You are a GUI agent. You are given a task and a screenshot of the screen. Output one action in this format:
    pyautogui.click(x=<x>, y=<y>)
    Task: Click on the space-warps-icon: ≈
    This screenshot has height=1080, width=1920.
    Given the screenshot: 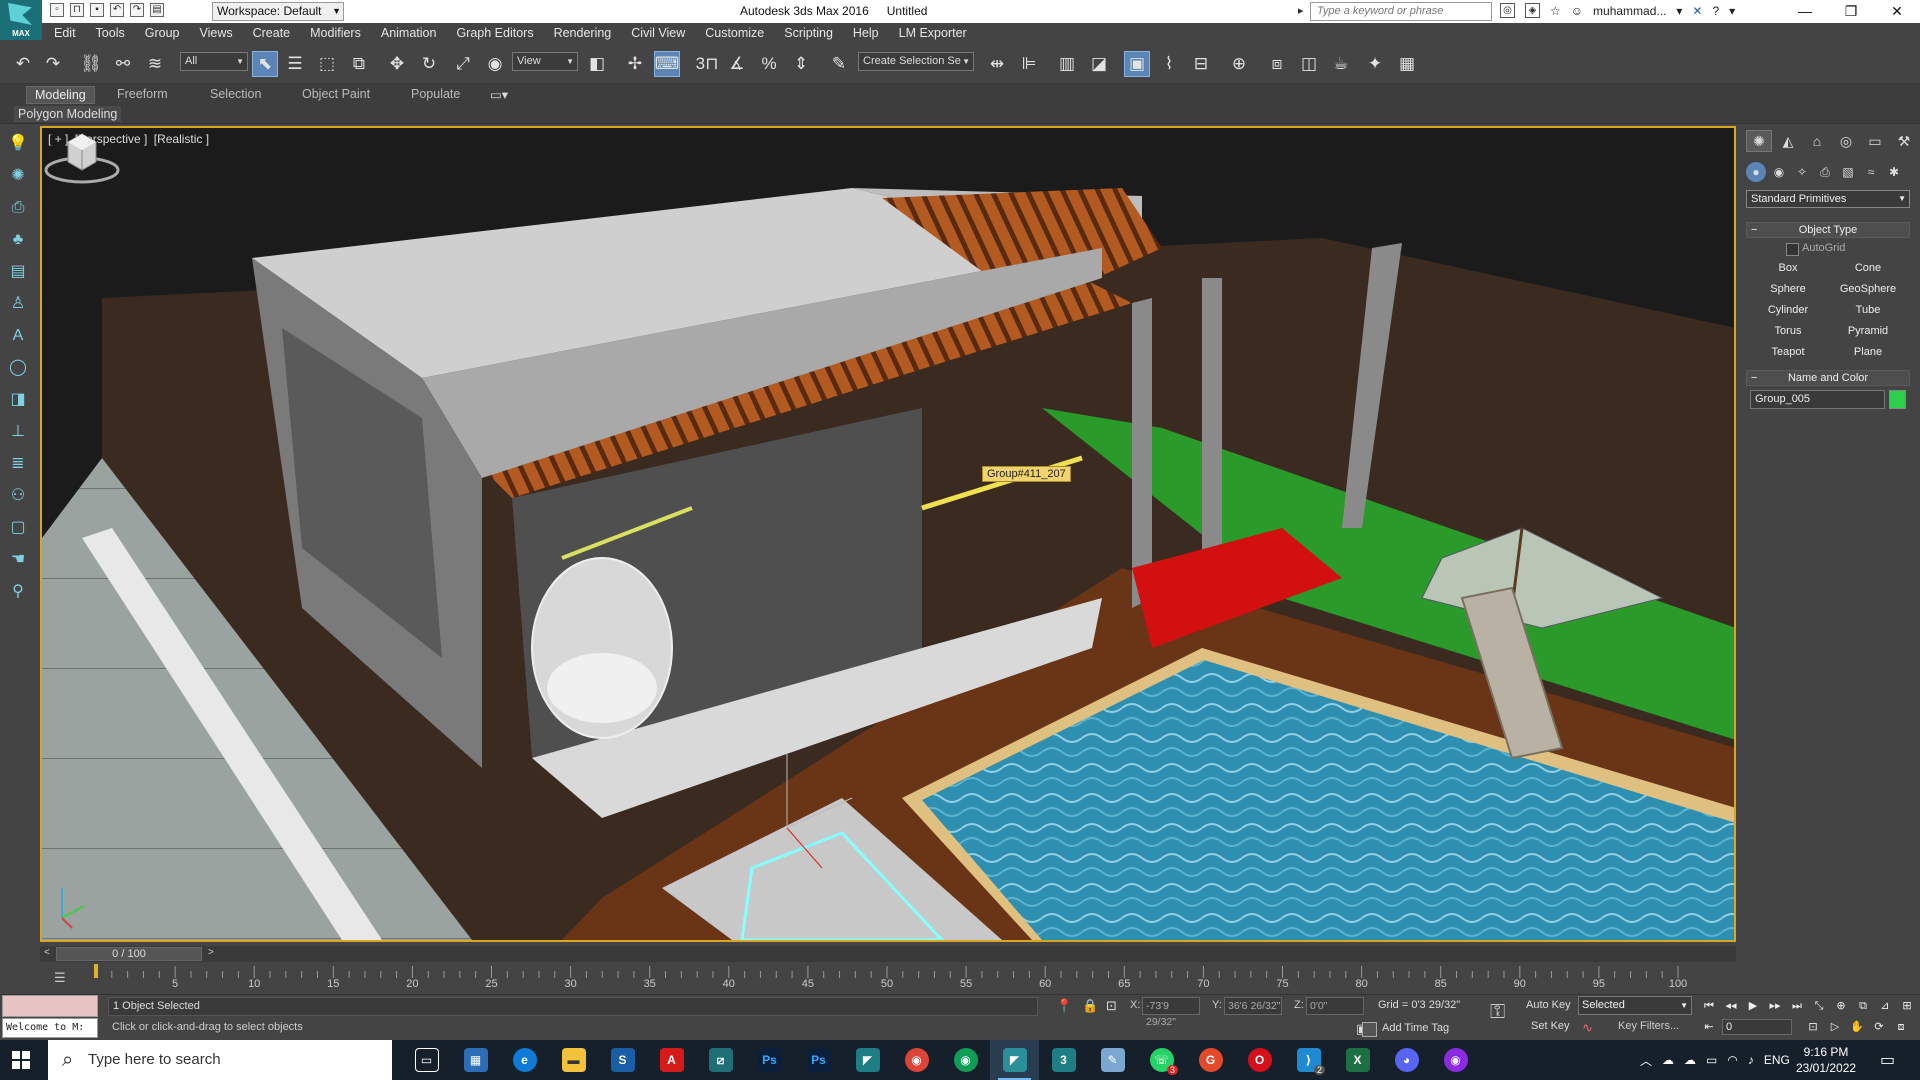 What is the action you would take?
    pyautogui.click(x=1871, y=172)
    